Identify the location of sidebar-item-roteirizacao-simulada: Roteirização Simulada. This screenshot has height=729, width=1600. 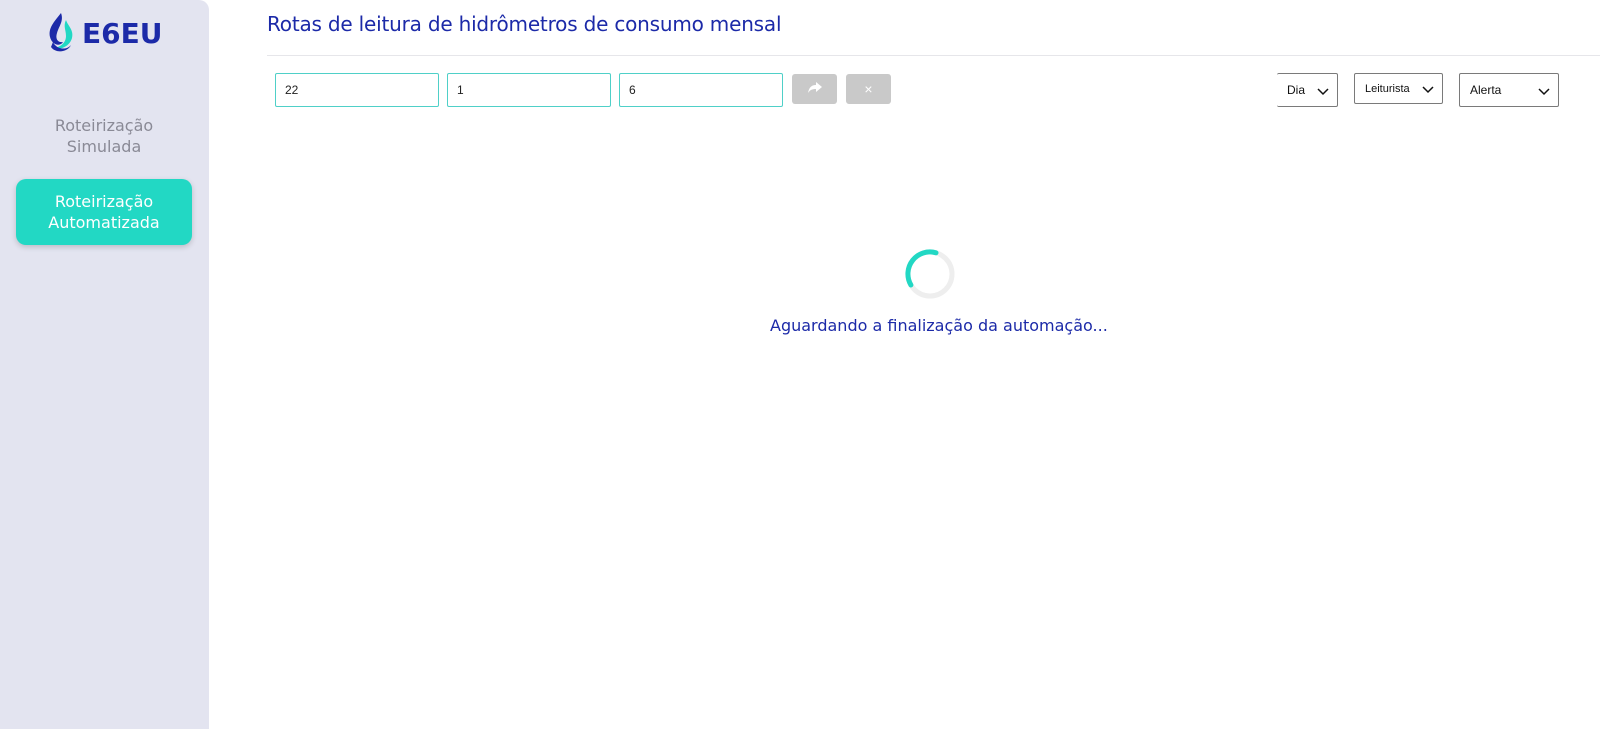
(104, 136).